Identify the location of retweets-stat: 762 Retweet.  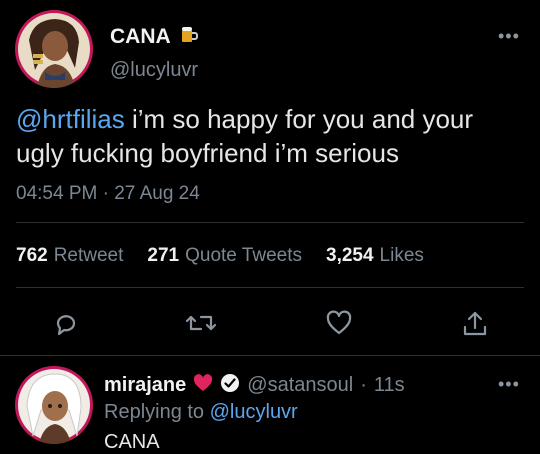
(69, 256).